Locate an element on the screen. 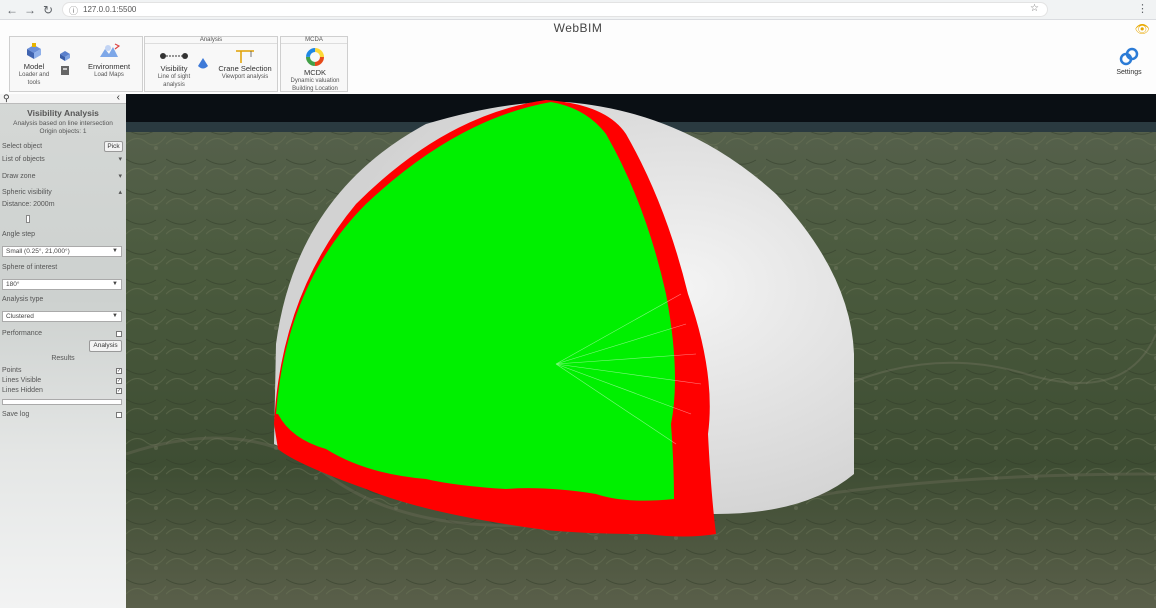  collapse-icon: ‹ is located at coordinates (118, 97).